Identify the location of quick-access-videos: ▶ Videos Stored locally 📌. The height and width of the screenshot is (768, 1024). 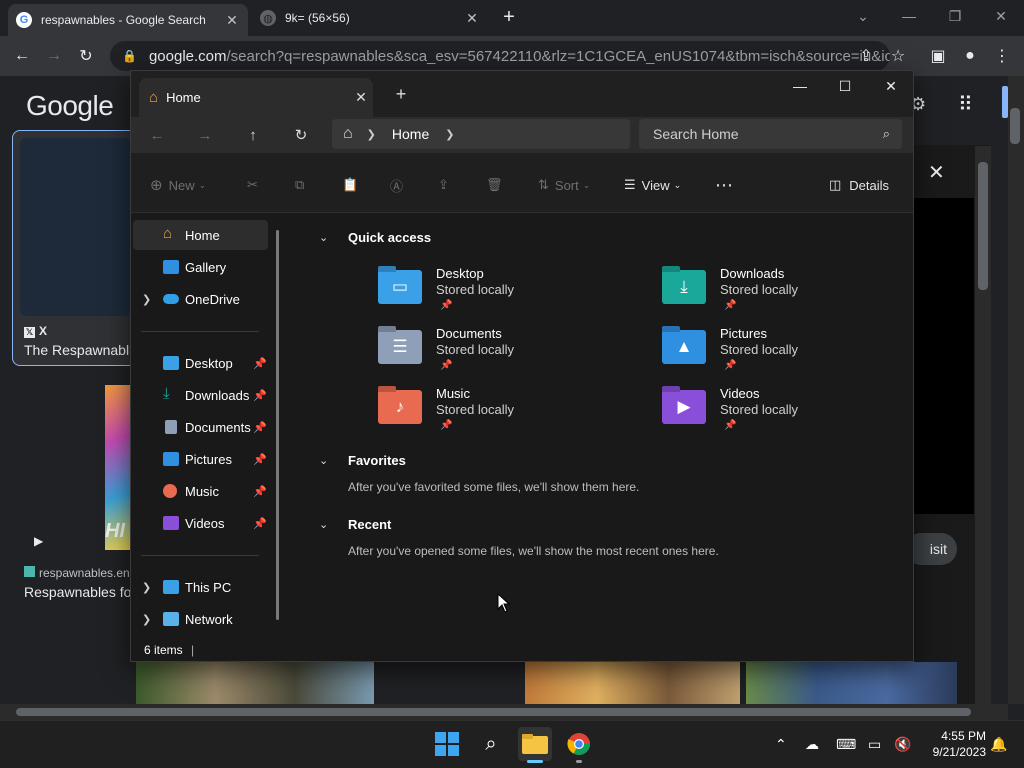
(787, 416).